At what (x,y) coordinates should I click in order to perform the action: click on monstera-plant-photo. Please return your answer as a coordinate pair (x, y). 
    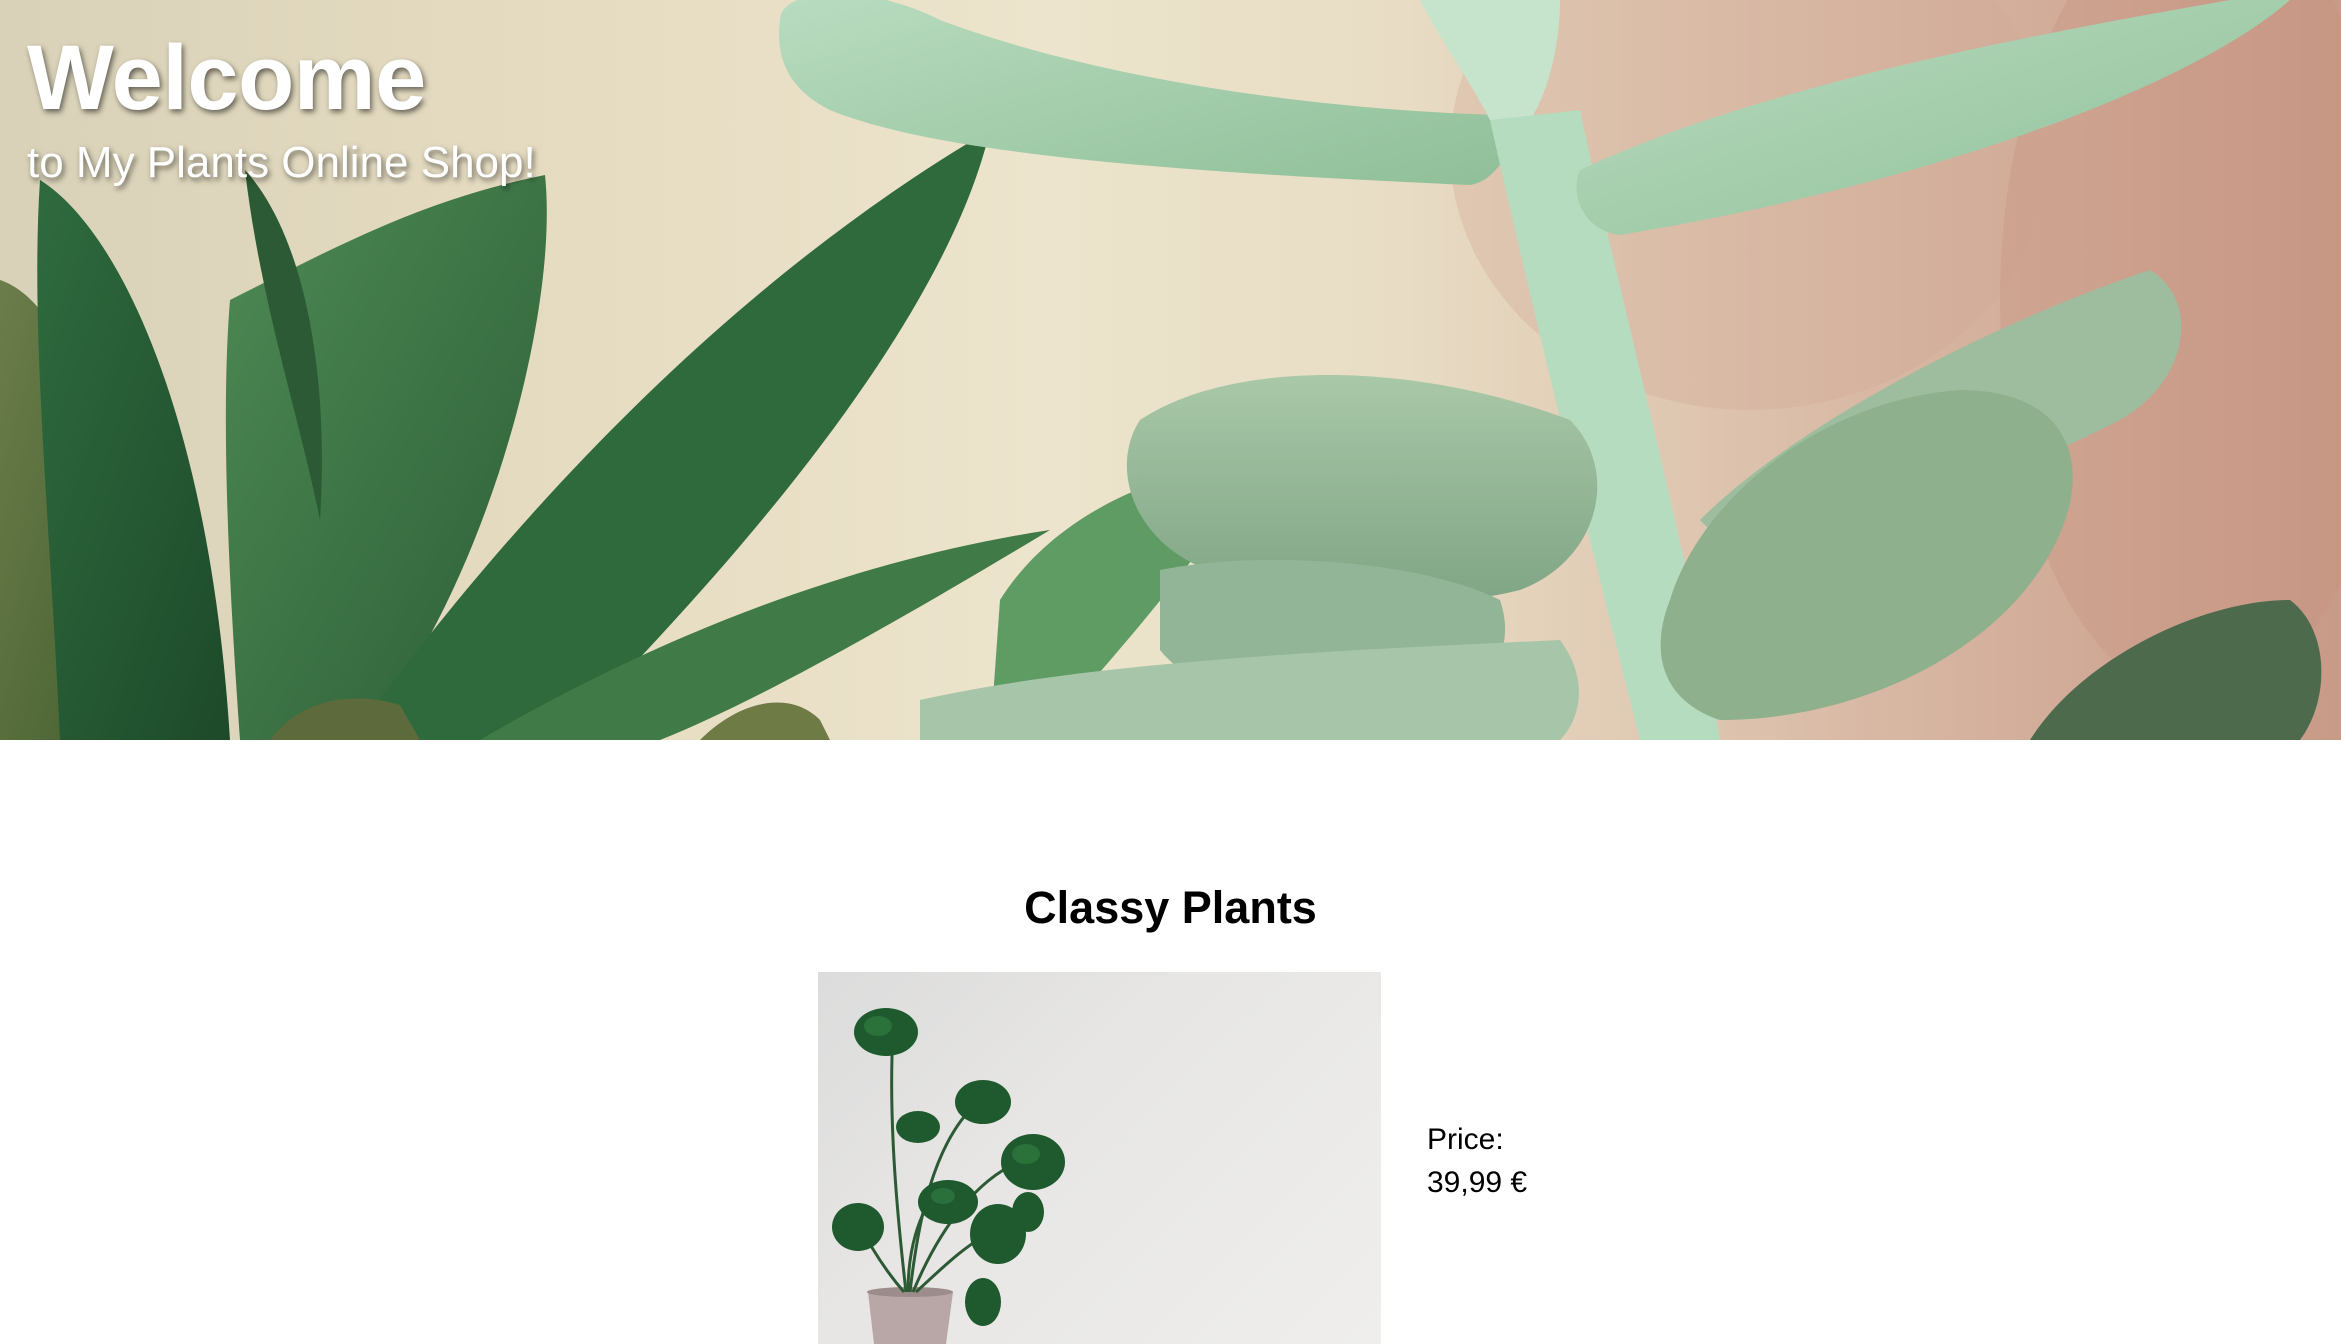
    Looking at the image, I should click on (948, 1176).